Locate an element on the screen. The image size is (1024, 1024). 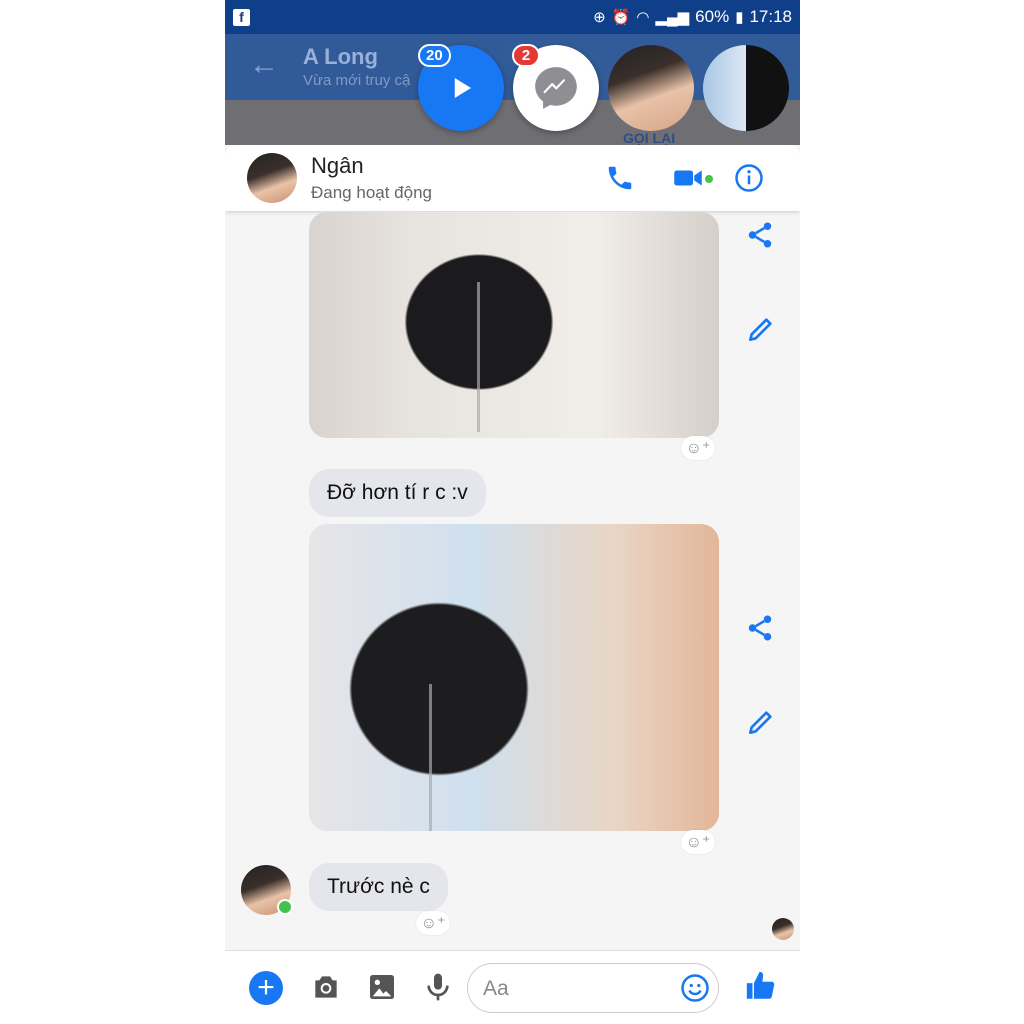
play-icon is located at coordinates (462, 88).